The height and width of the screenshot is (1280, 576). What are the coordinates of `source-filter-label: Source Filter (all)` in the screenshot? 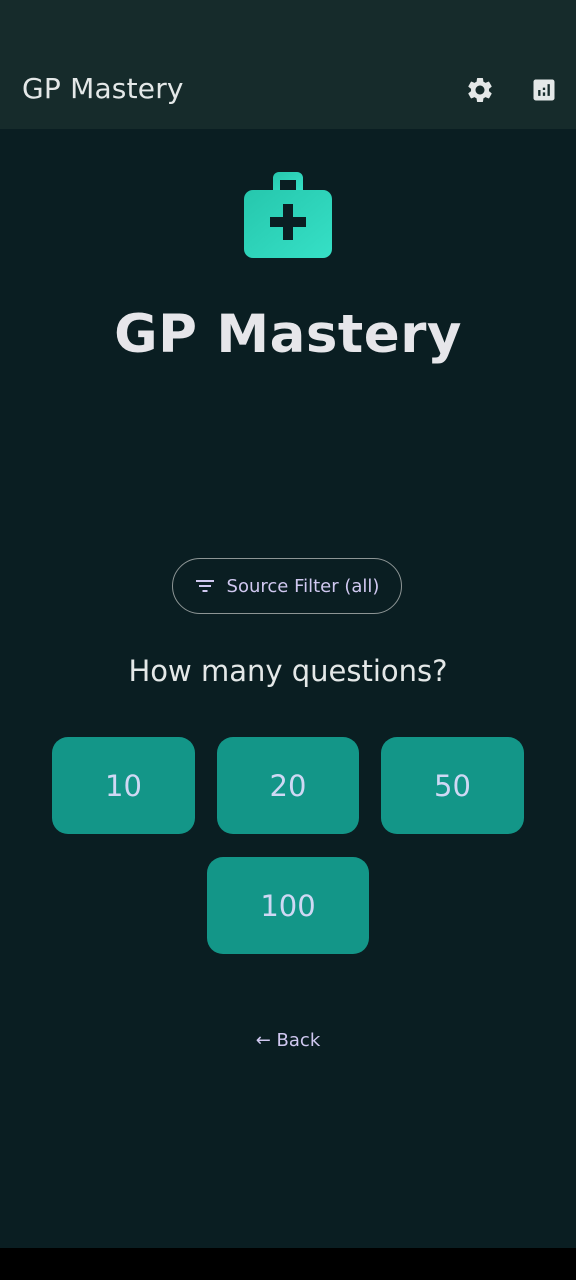 It's located at (303, 586).